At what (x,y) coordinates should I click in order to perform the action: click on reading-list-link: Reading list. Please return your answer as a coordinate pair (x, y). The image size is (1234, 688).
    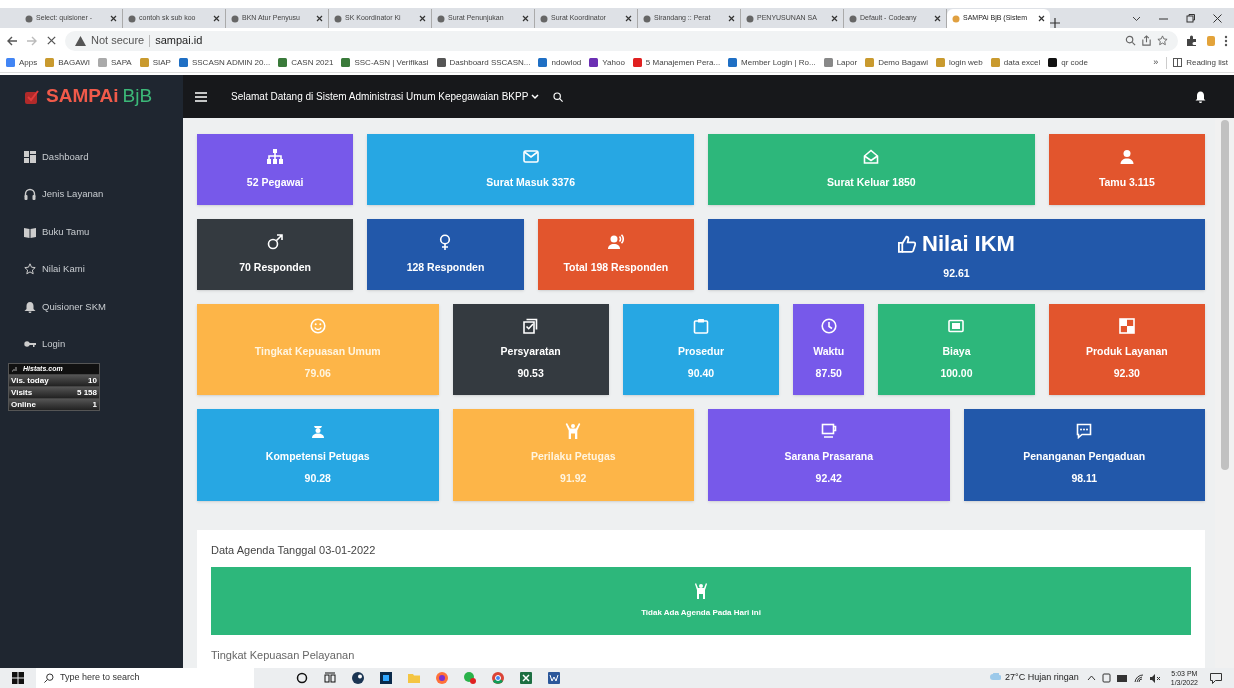
    Looking at the image, I should click on (1197, 62).